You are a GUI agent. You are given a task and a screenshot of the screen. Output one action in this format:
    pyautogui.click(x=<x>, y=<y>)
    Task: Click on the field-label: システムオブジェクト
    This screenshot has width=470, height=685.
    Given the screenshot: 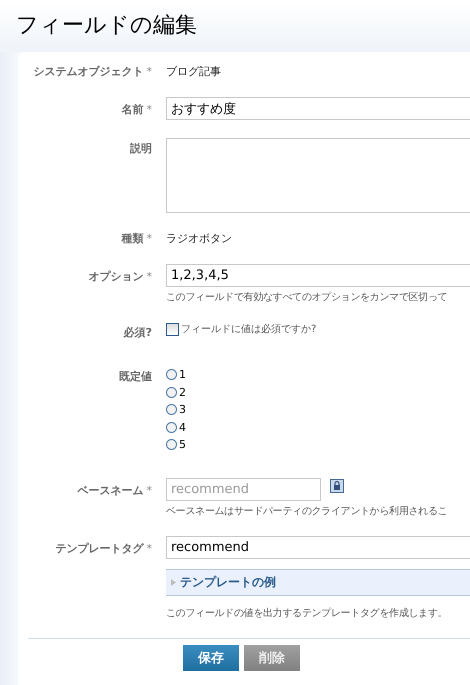 What is the action you would take?
    pyautogui.click(x=89, y=71)
    